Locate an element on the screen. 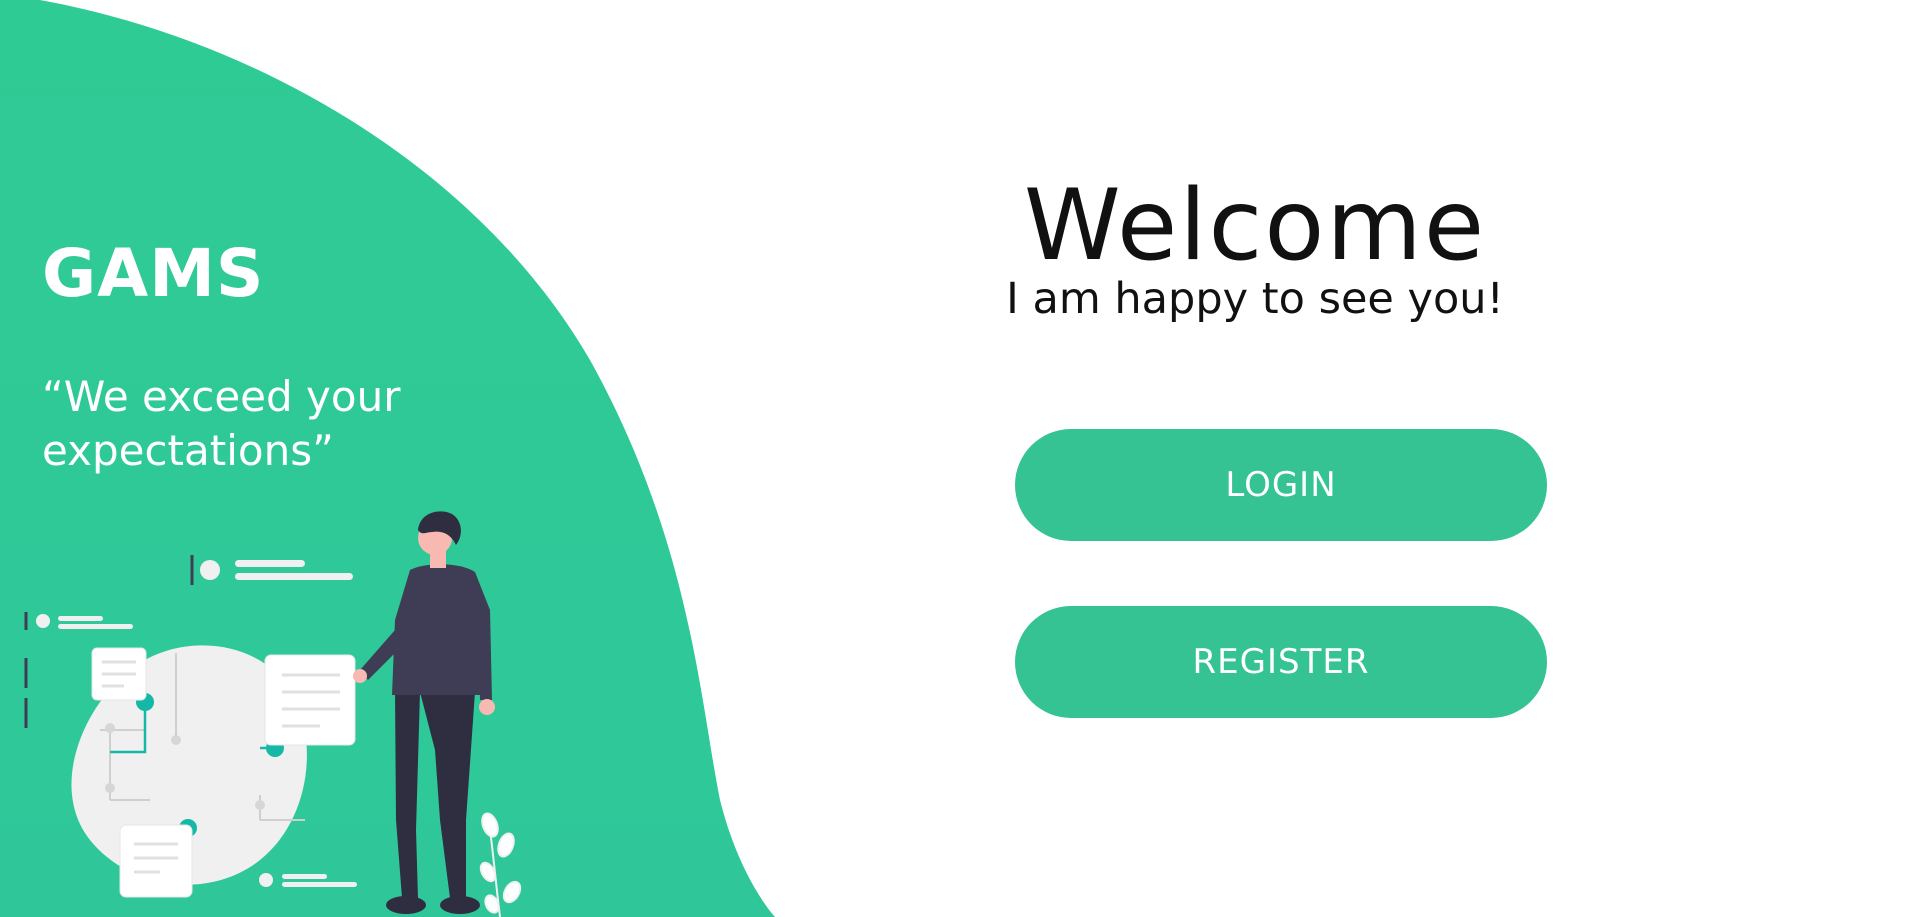  person-with-documents-illustration is located at coordinates (273, 714).